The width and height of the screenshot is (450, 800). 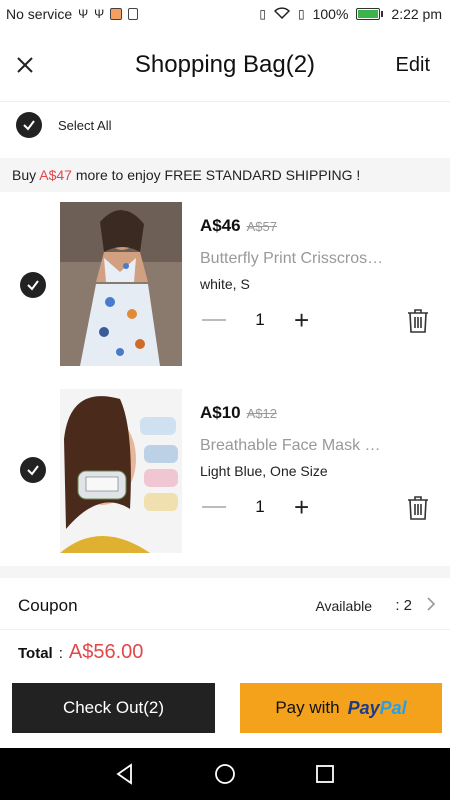 I want to click on total-colon: :, so click(x=60, y=653).